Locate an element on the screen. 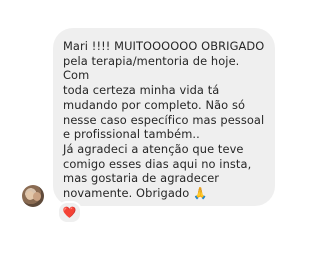 This screenshot has height=260, width=322. avatar-person-right is located at coordinates (37, 196).